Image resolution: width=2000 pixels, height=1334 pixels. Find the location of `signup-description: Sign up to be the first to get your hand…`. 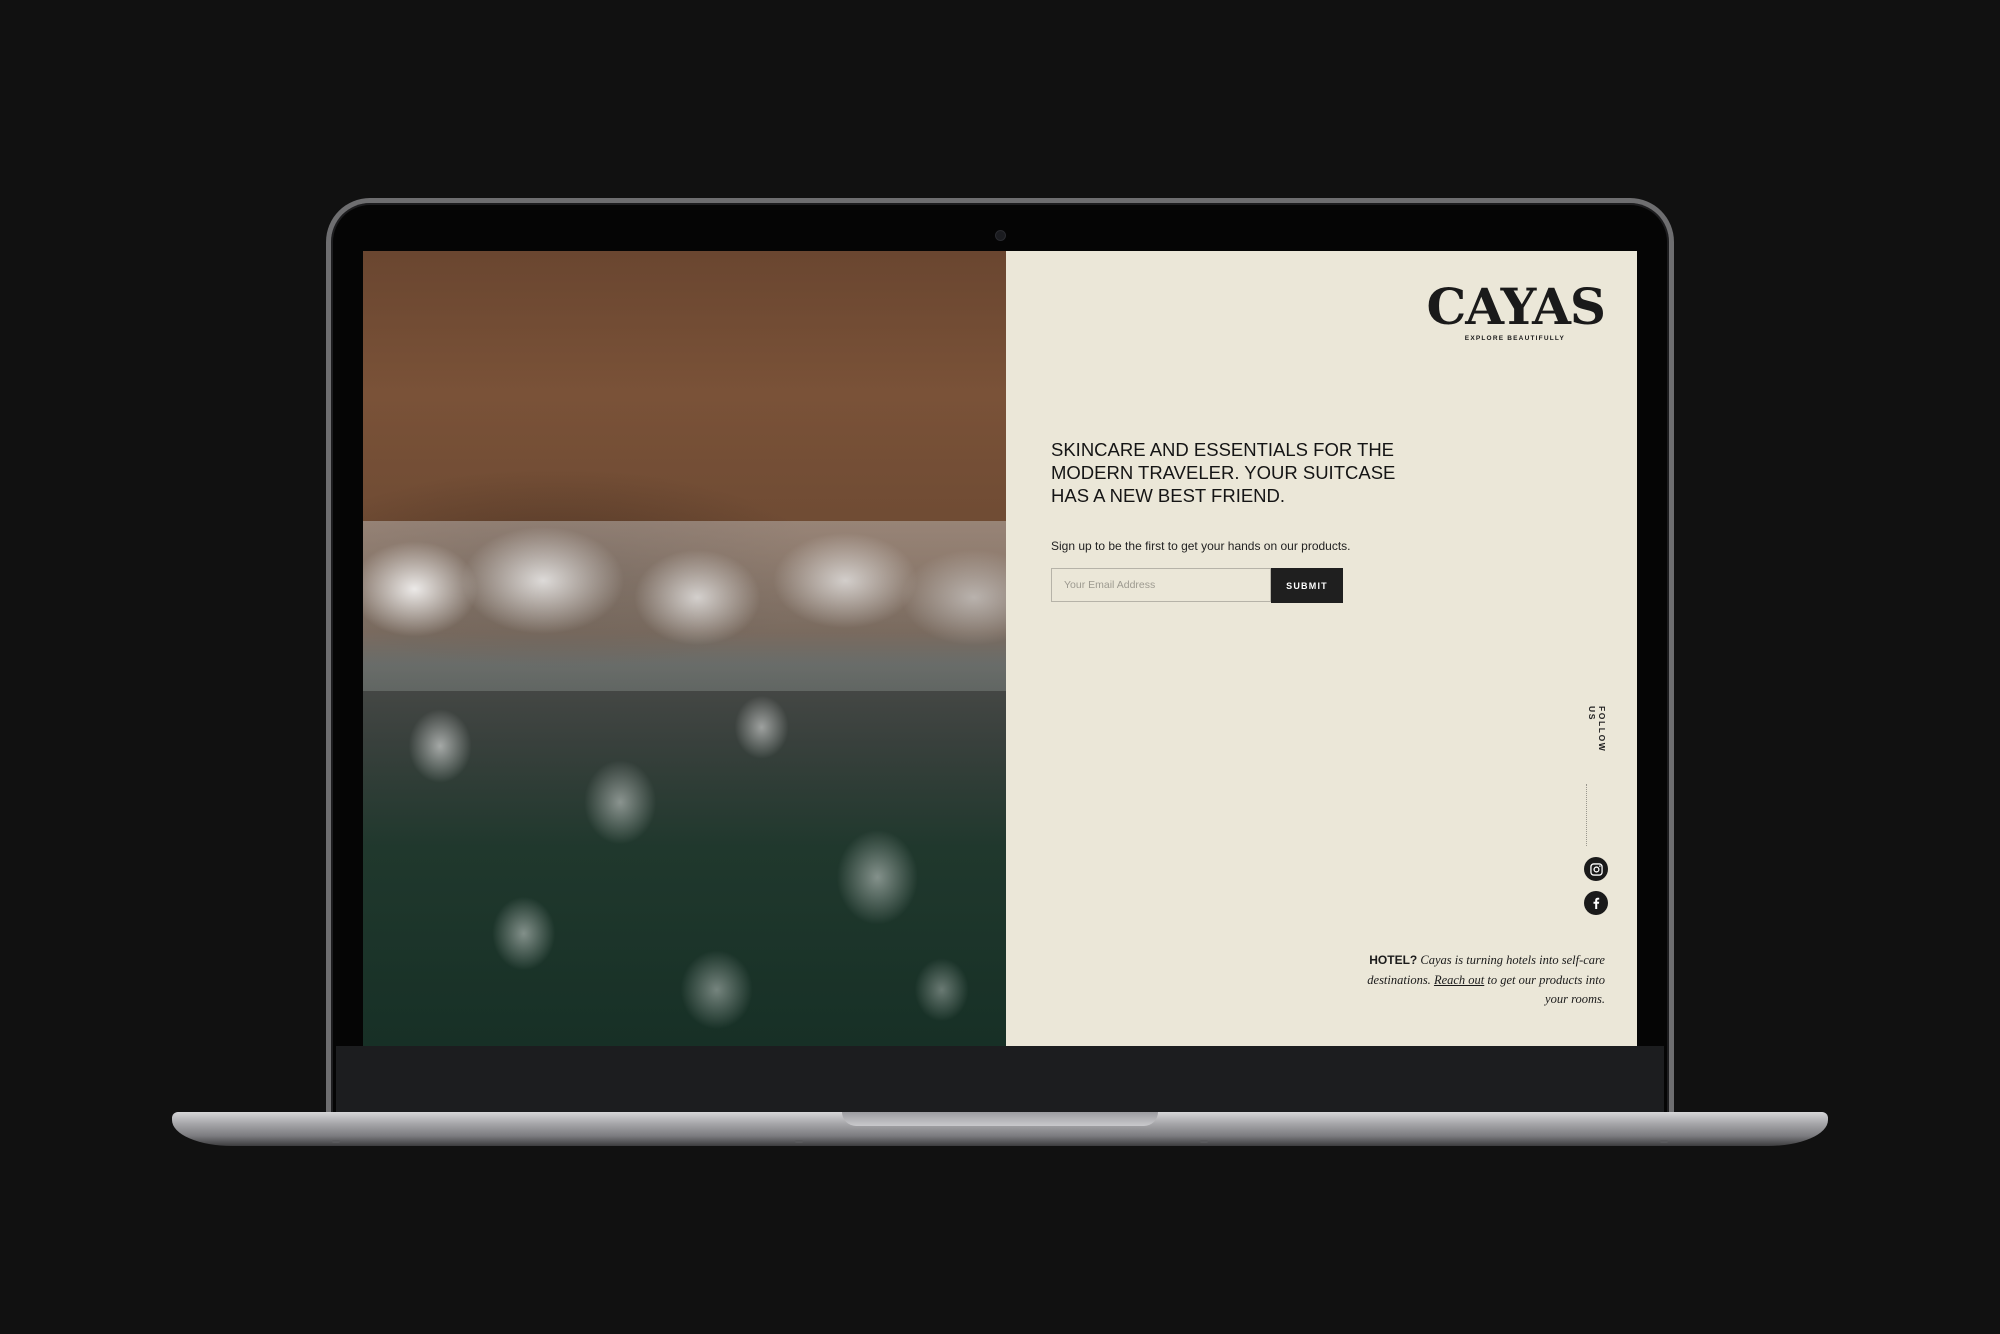

signup-description: Sign up to be the first to get your hand… is located at coordinates (1201, 546).